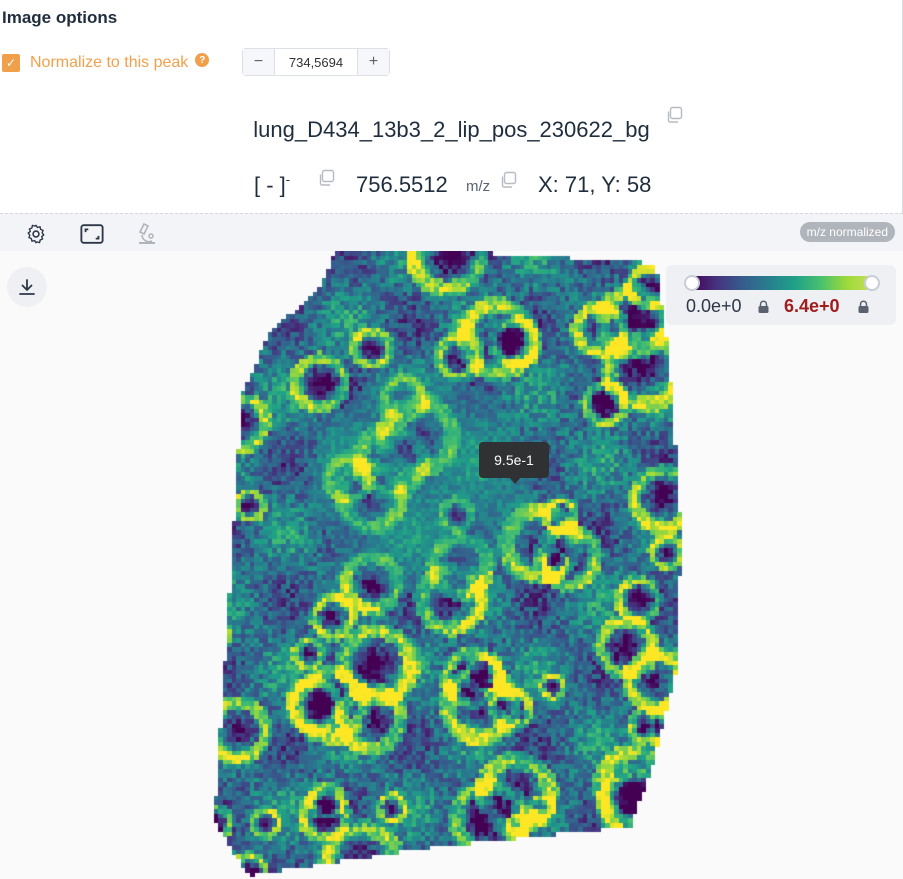 Image resolution: width=903 pixels, height=879 pixels. What do you see at coordinates (288, 179) in the screenshot?
I see `ion-charge: -` at bounding box center [288, 179].